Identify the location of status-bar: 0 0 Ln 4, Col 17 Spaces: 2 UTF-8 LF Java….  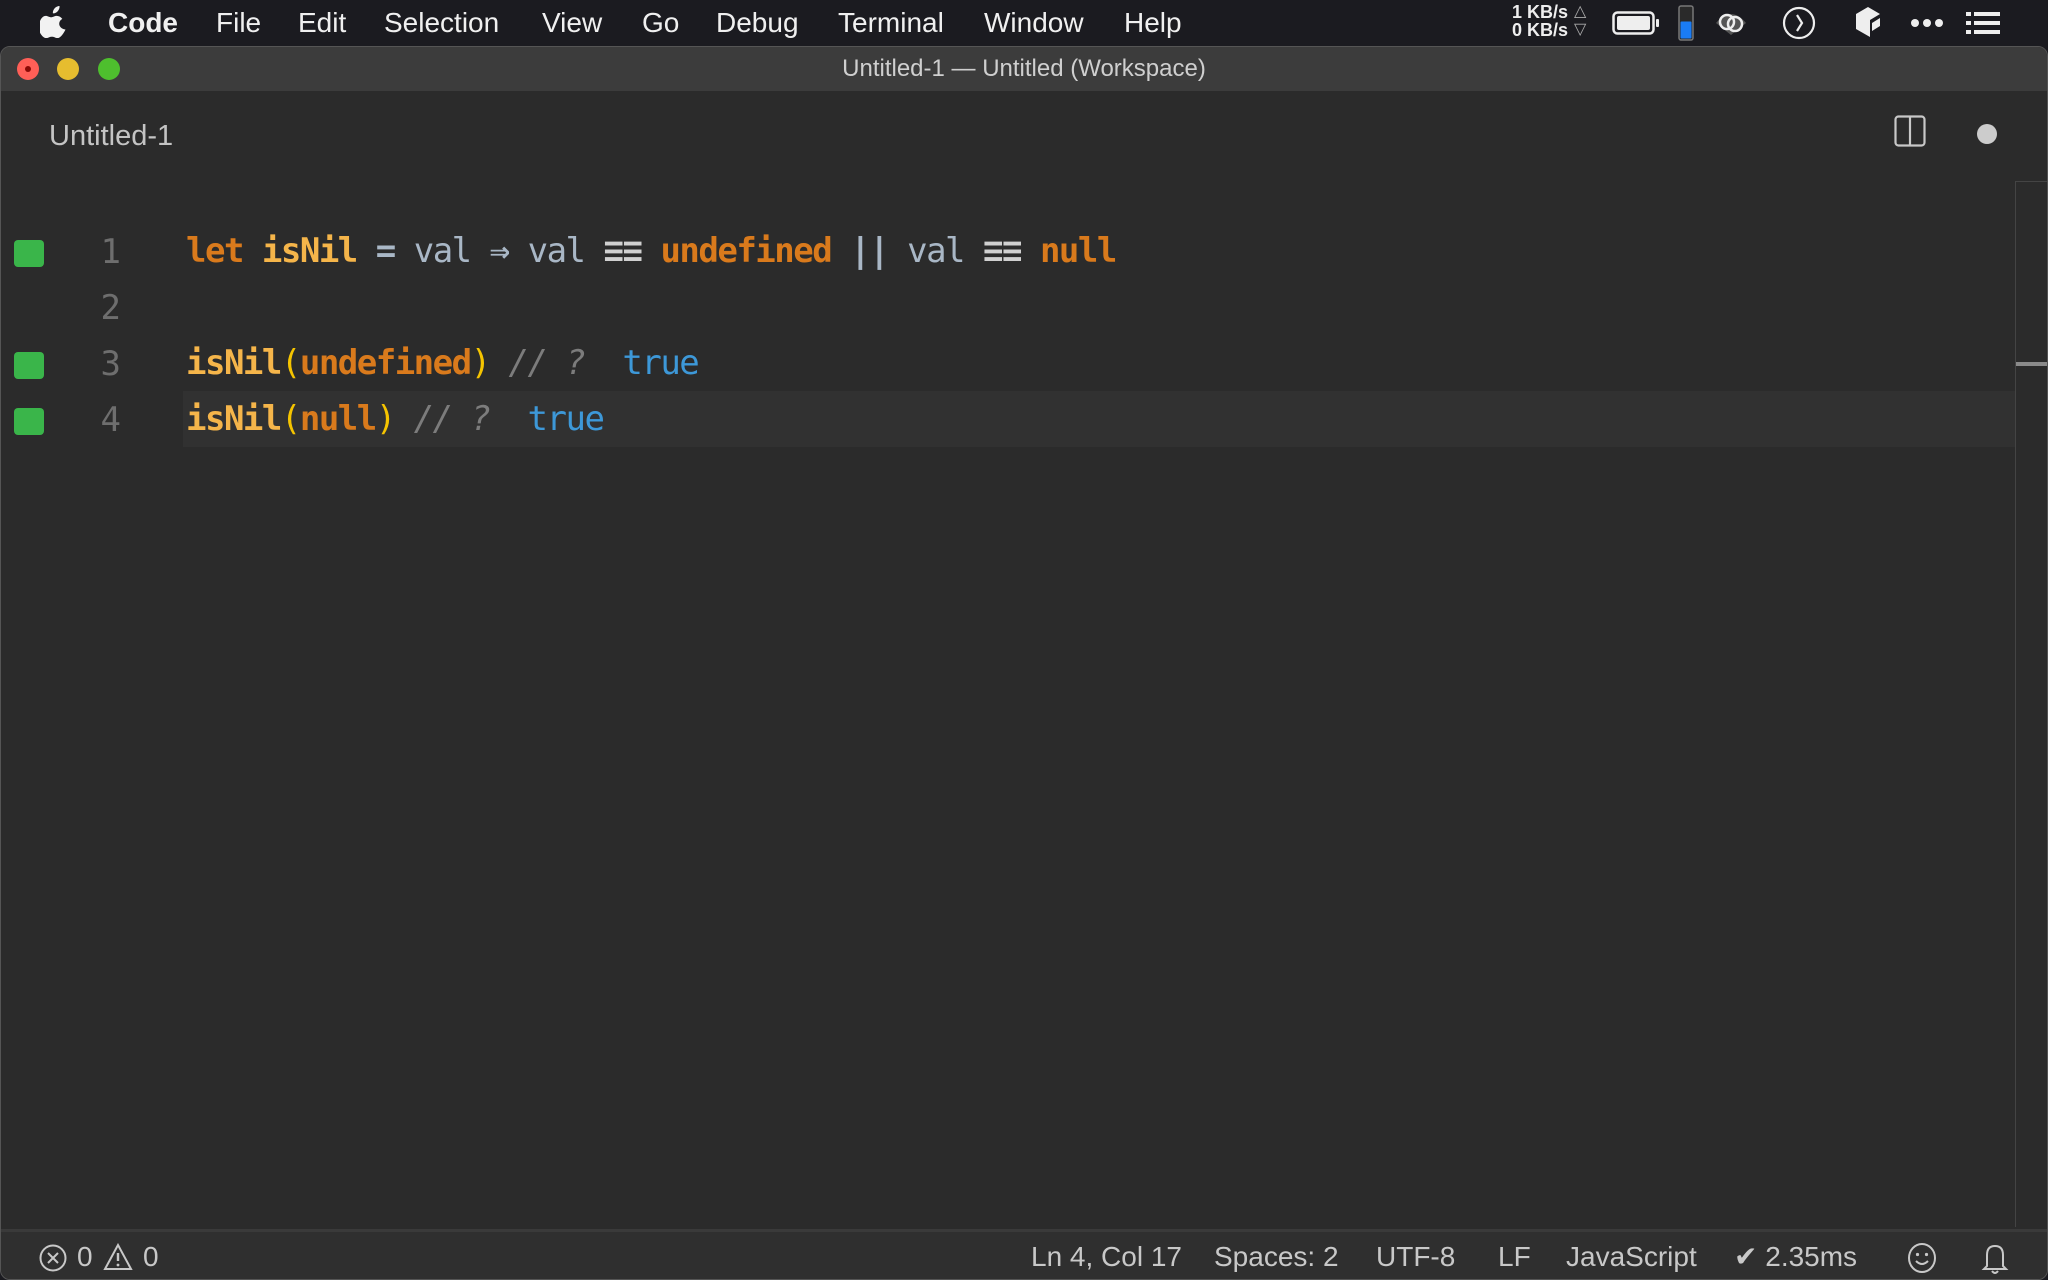
(1024, 1254).